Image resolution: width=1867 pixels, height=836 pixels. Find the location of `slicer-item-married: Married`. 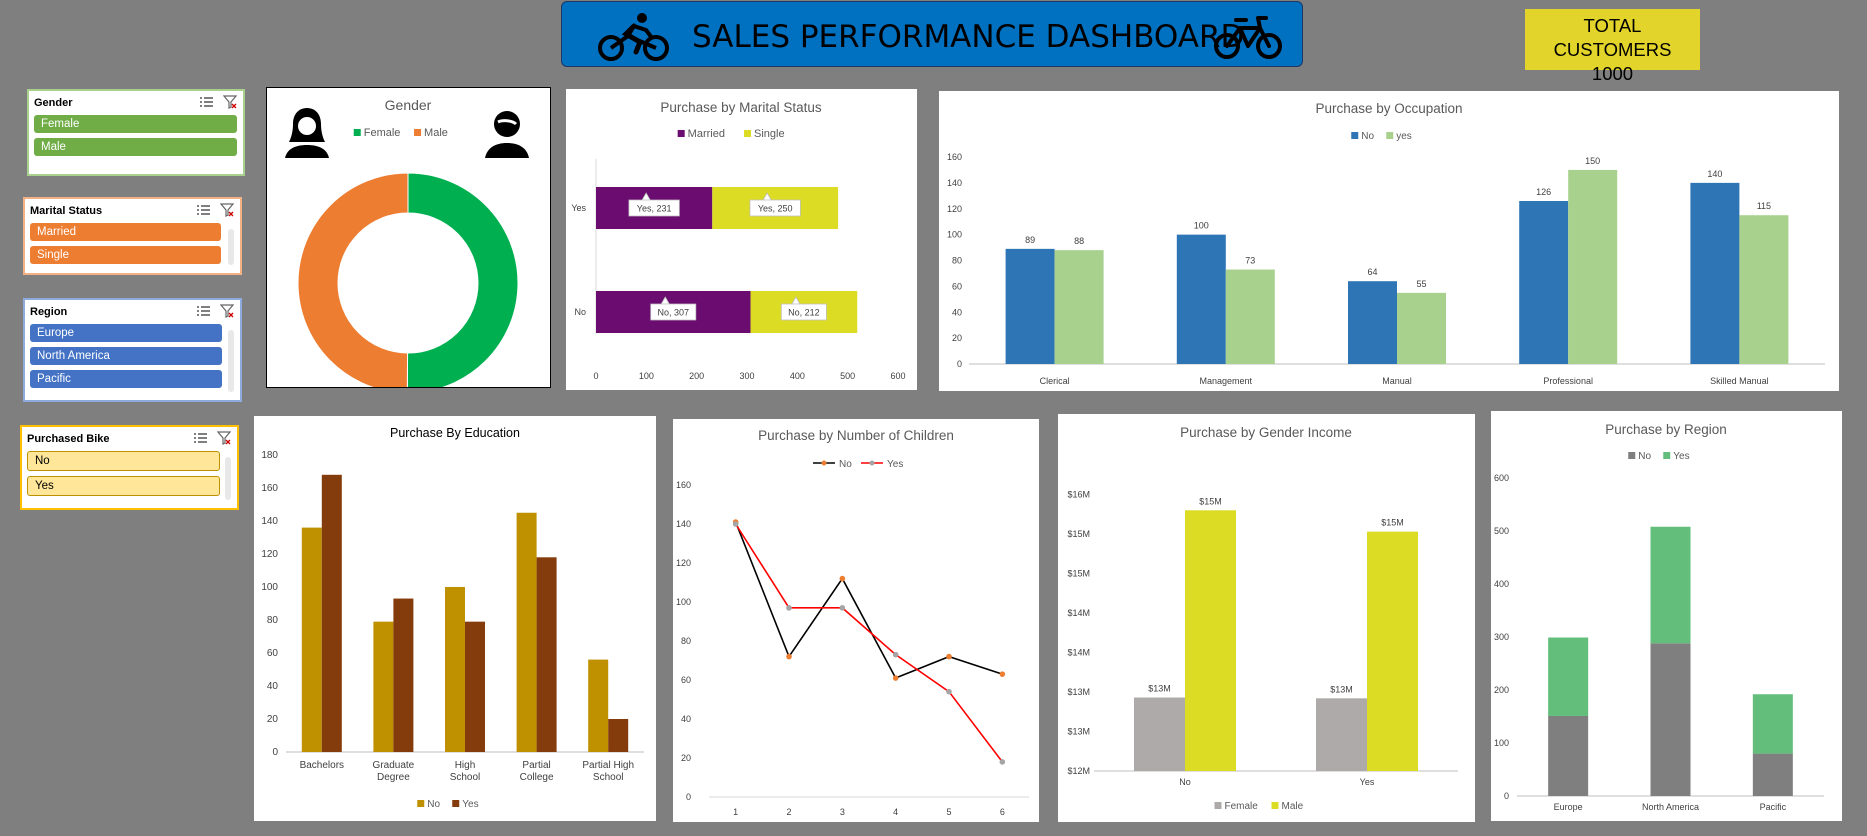

slicer-item-married: Married is located at coordinates (125, 232).